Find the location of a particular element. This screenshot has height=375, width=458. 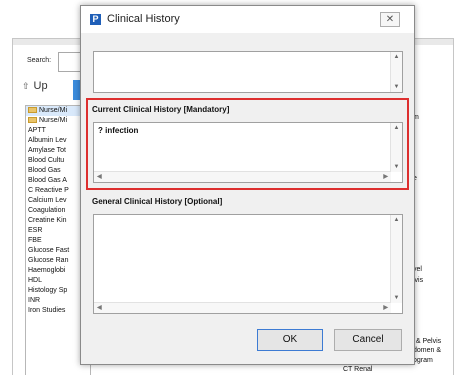

list-item-label: HDL is located at coordinates (35, 280).